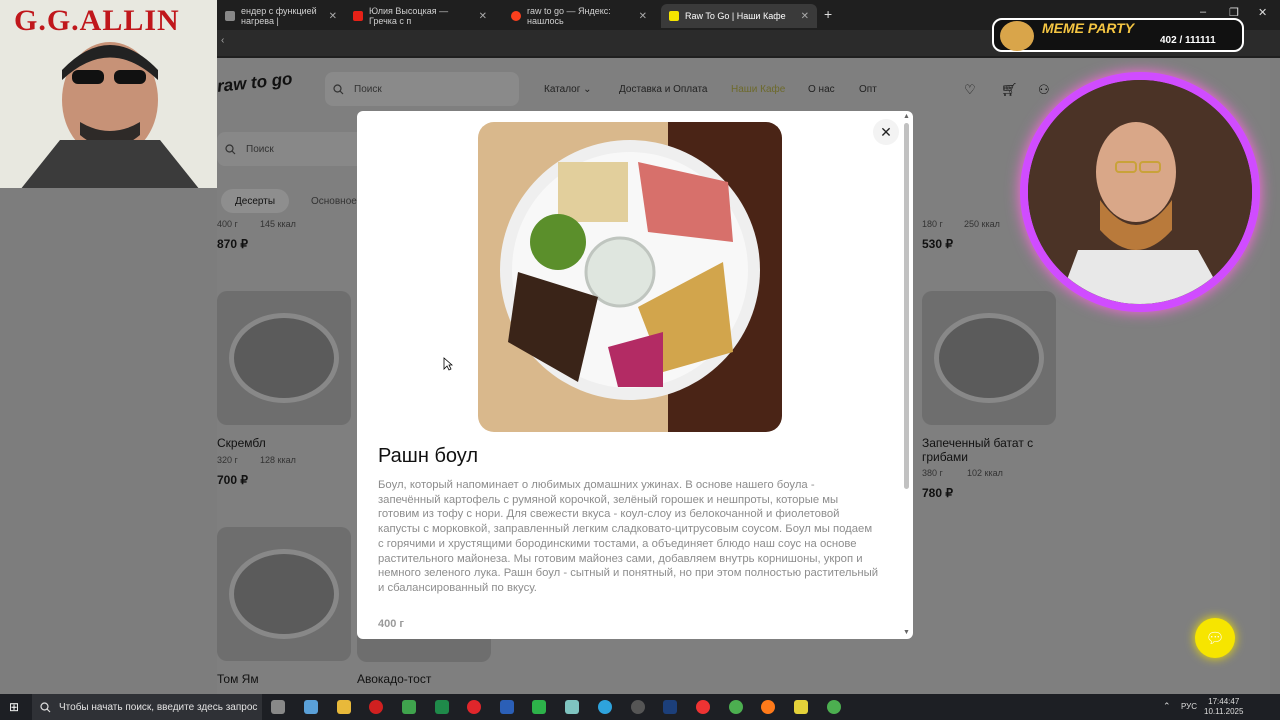  Describe the element at coordinates (227, 460) in the screenshot. I see `product-weight: 320 г` at that location.